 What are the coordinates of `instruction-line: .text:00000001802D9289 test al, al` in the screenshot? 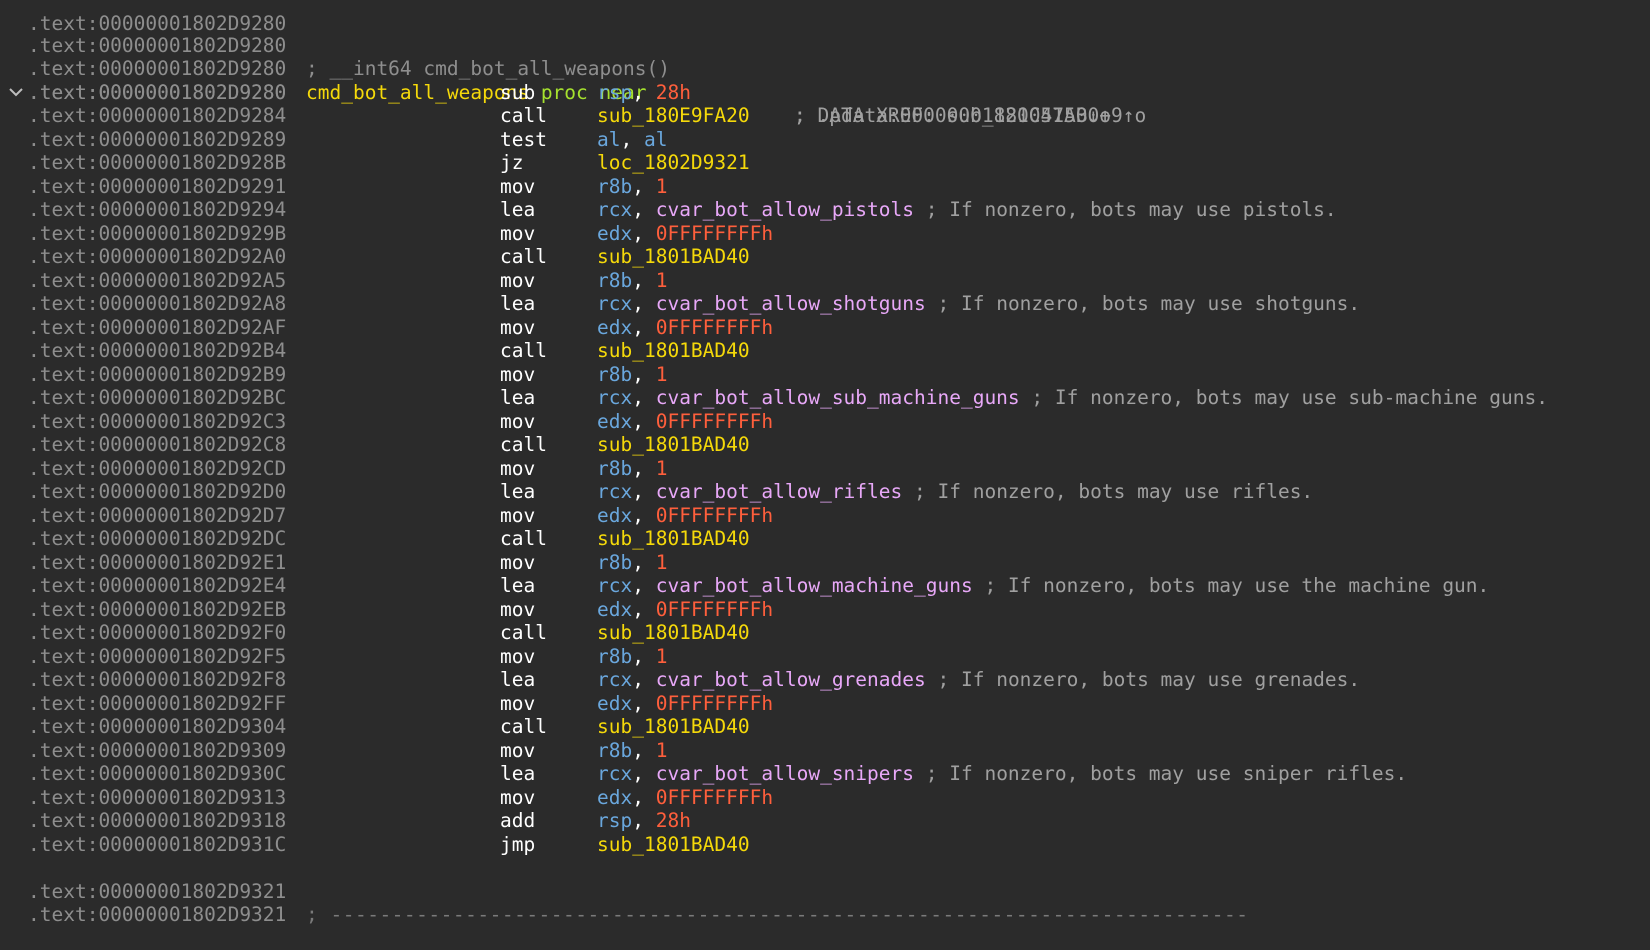 It's located at (825, 140).